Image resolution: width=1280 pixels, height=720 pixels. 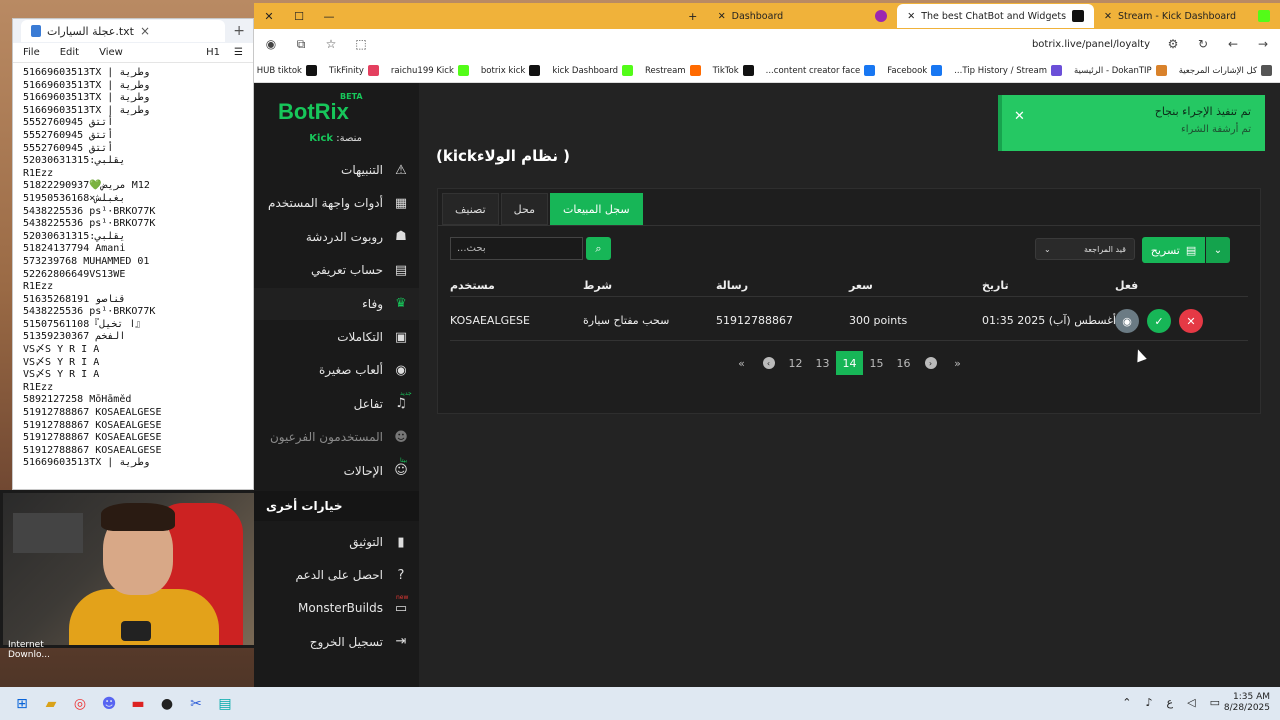 I want to click on close-tab-icon: ×, so click(x=145, y=31).